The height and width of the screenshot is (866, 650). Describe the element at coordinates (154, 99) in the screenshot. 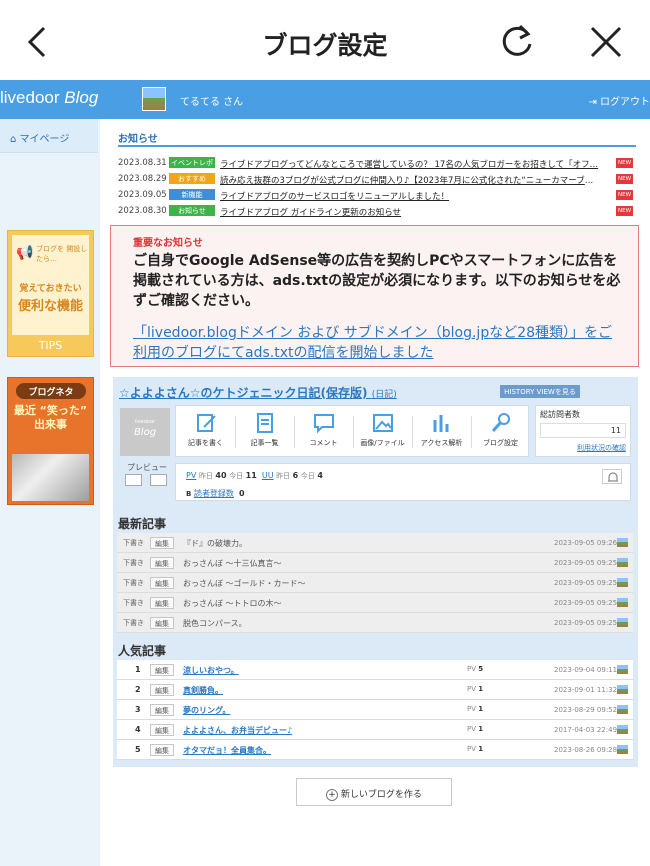

I see `avatar` at that location.